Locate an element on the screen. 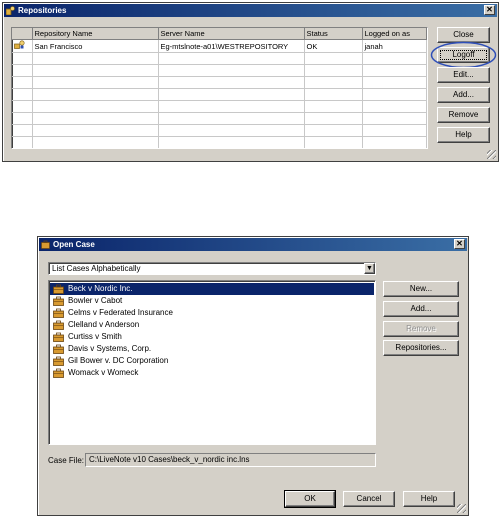 The height and width of the screenshot is (519, 501). case-list-item: Celms v Federated Insurance is located at coordinates (212, 313).